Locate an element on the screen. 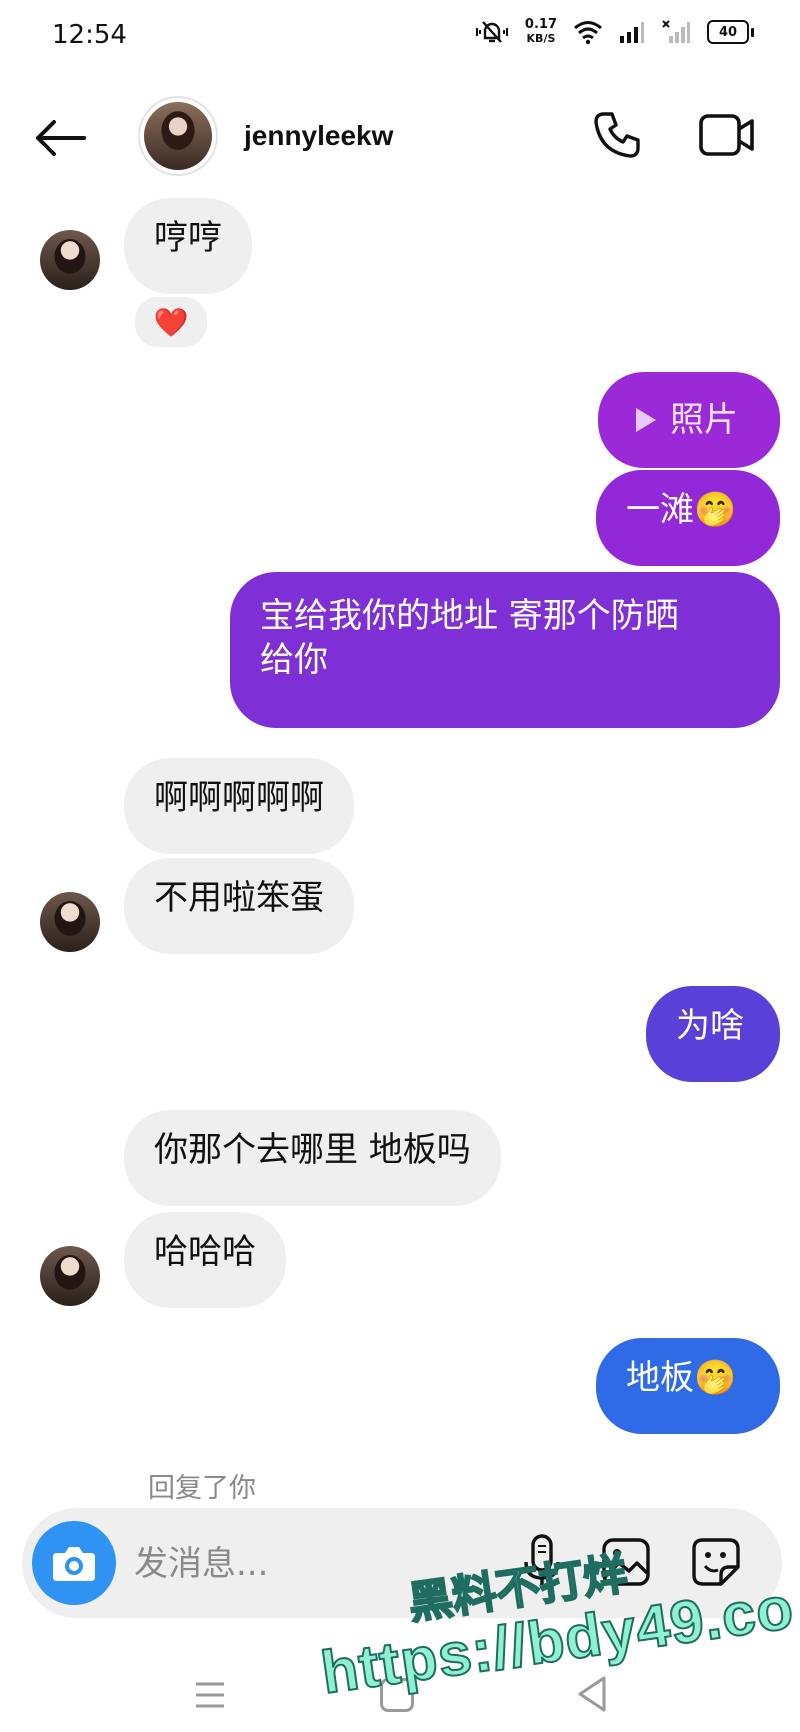  message-text: 不用啦笨蛋 is located at coordinates (239, 898).